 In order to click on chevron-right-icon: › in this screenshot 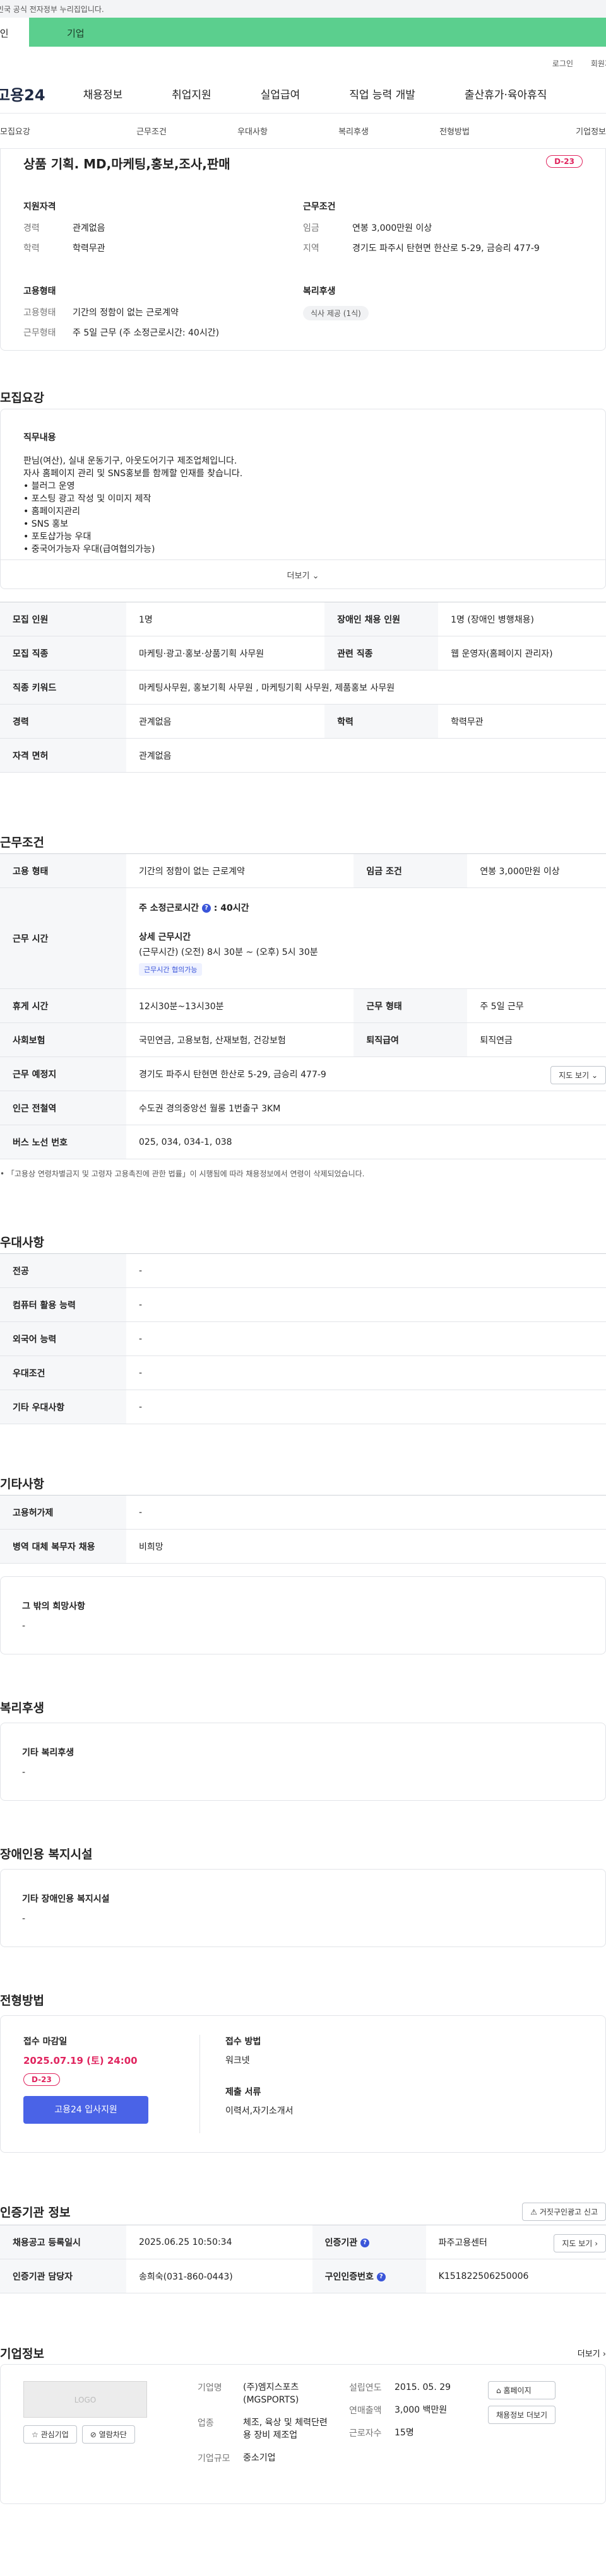, I will do `click(596, 2243)`.